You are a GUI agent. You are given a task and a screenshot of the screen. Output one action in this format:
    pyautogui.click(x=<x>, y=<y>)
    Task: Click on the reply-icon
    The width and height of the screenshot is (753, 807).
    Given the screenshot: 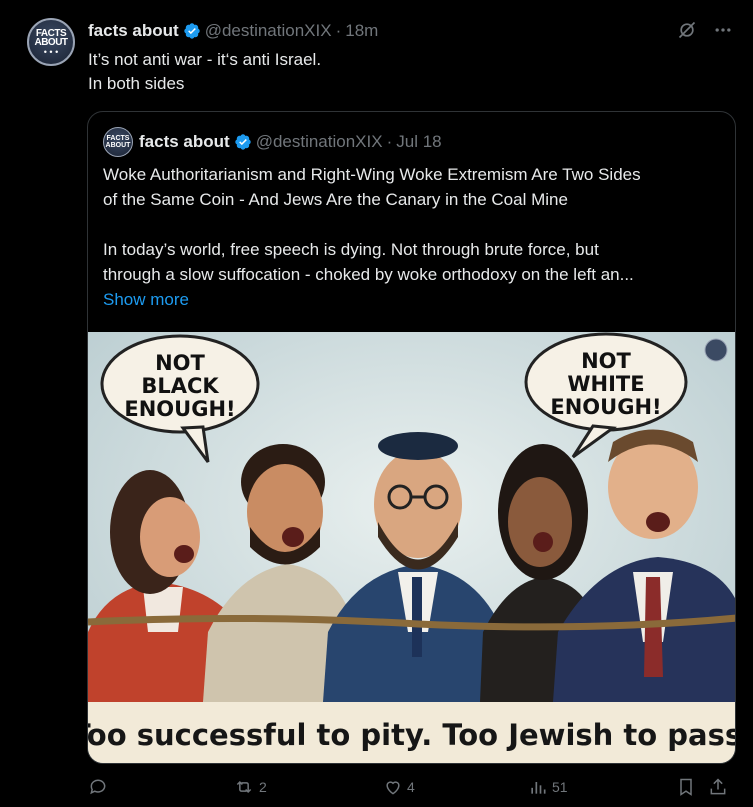 What is the action you would take?
    pyautogui.click(x=98, y=787)
    